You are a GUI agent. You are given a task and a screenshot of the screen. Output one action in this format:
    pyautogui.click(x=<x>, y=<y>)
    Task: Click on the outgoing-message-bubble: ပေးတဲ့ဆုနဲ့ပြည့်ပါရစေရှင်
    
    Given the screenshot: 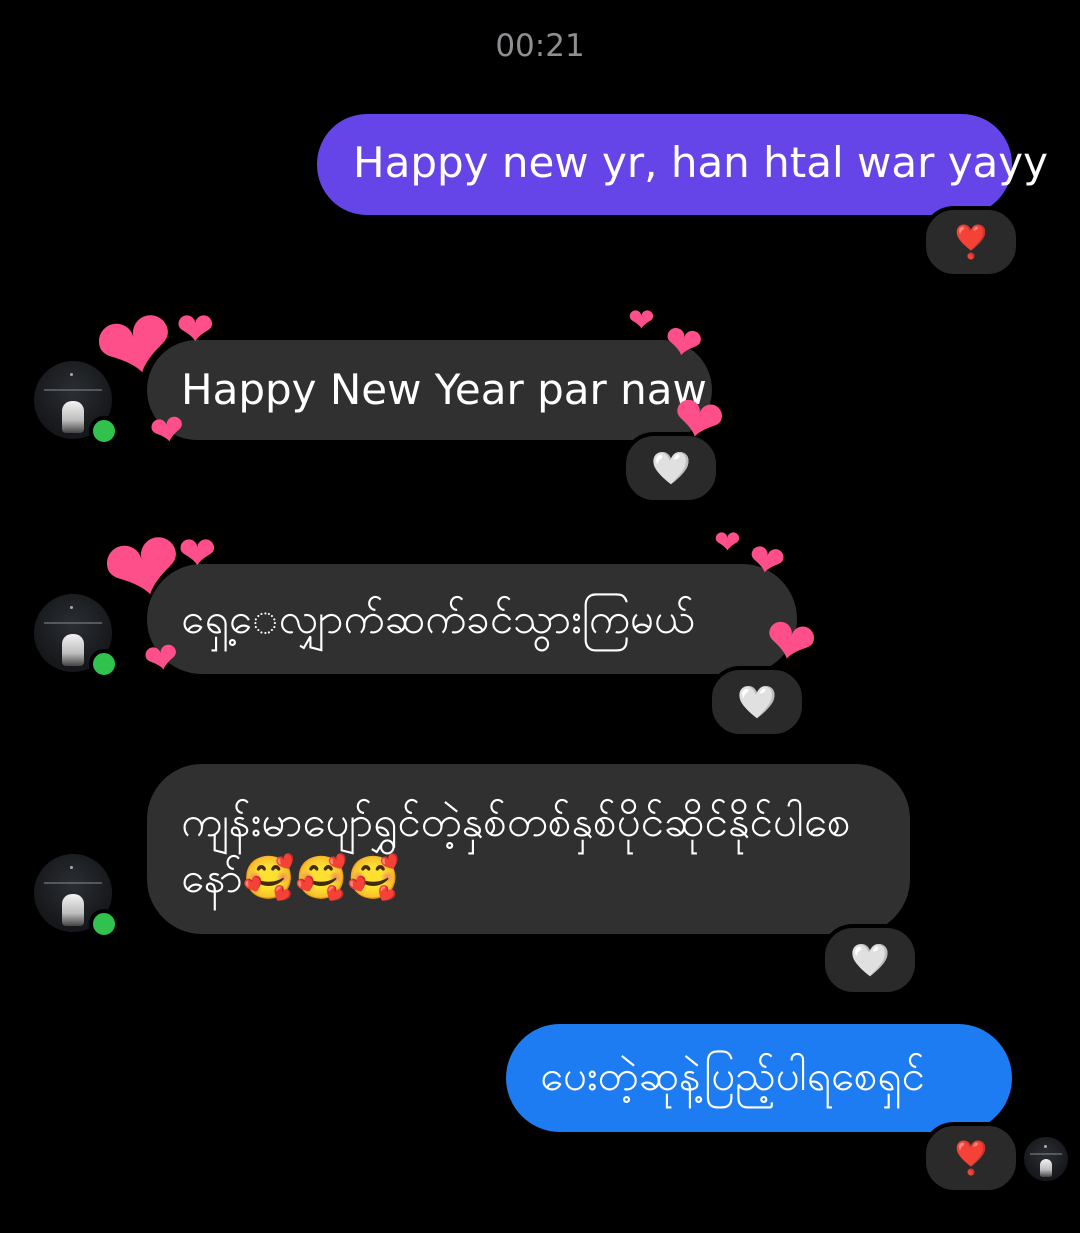 What is the action you would take?
    pyautogui.click(x=759, y=1078)
    